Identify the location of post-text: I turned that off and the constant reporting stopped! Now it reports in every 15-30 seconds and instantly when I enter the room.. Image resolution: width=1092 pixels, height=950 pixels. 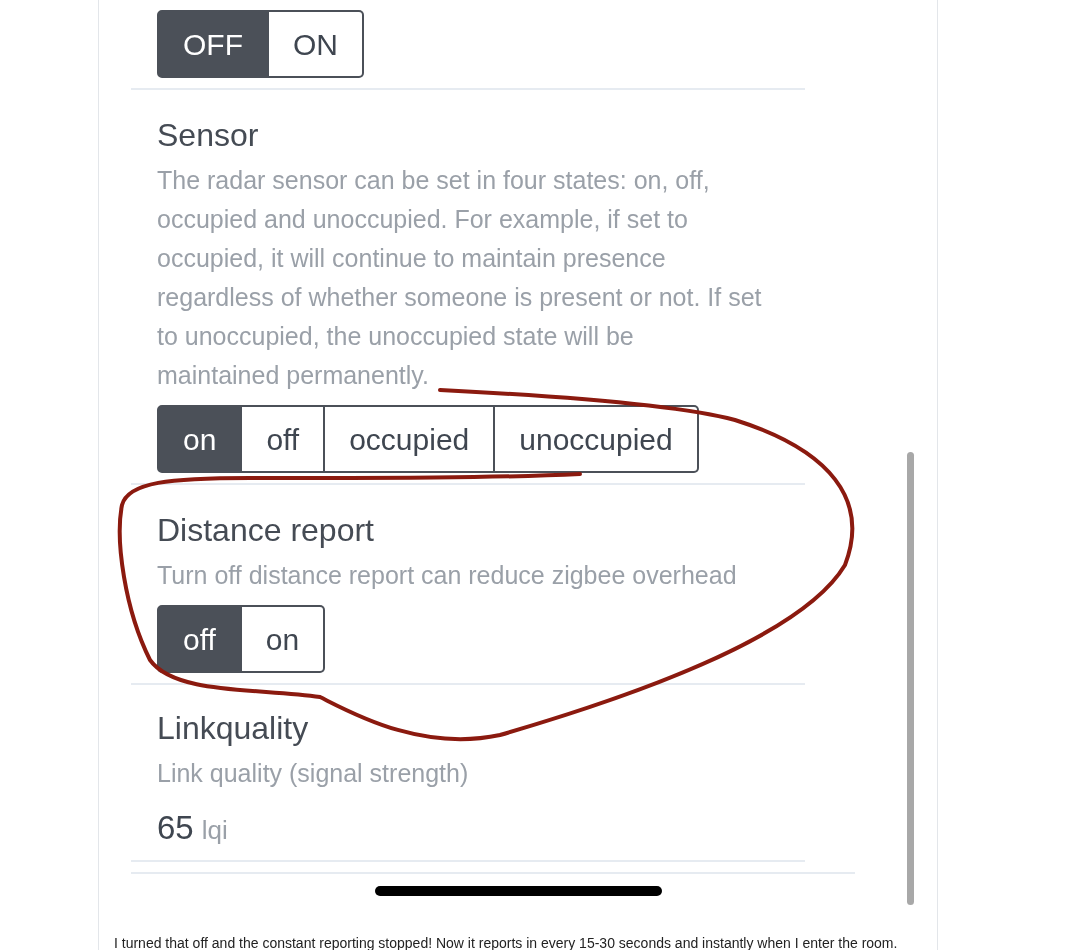
(506, 942).